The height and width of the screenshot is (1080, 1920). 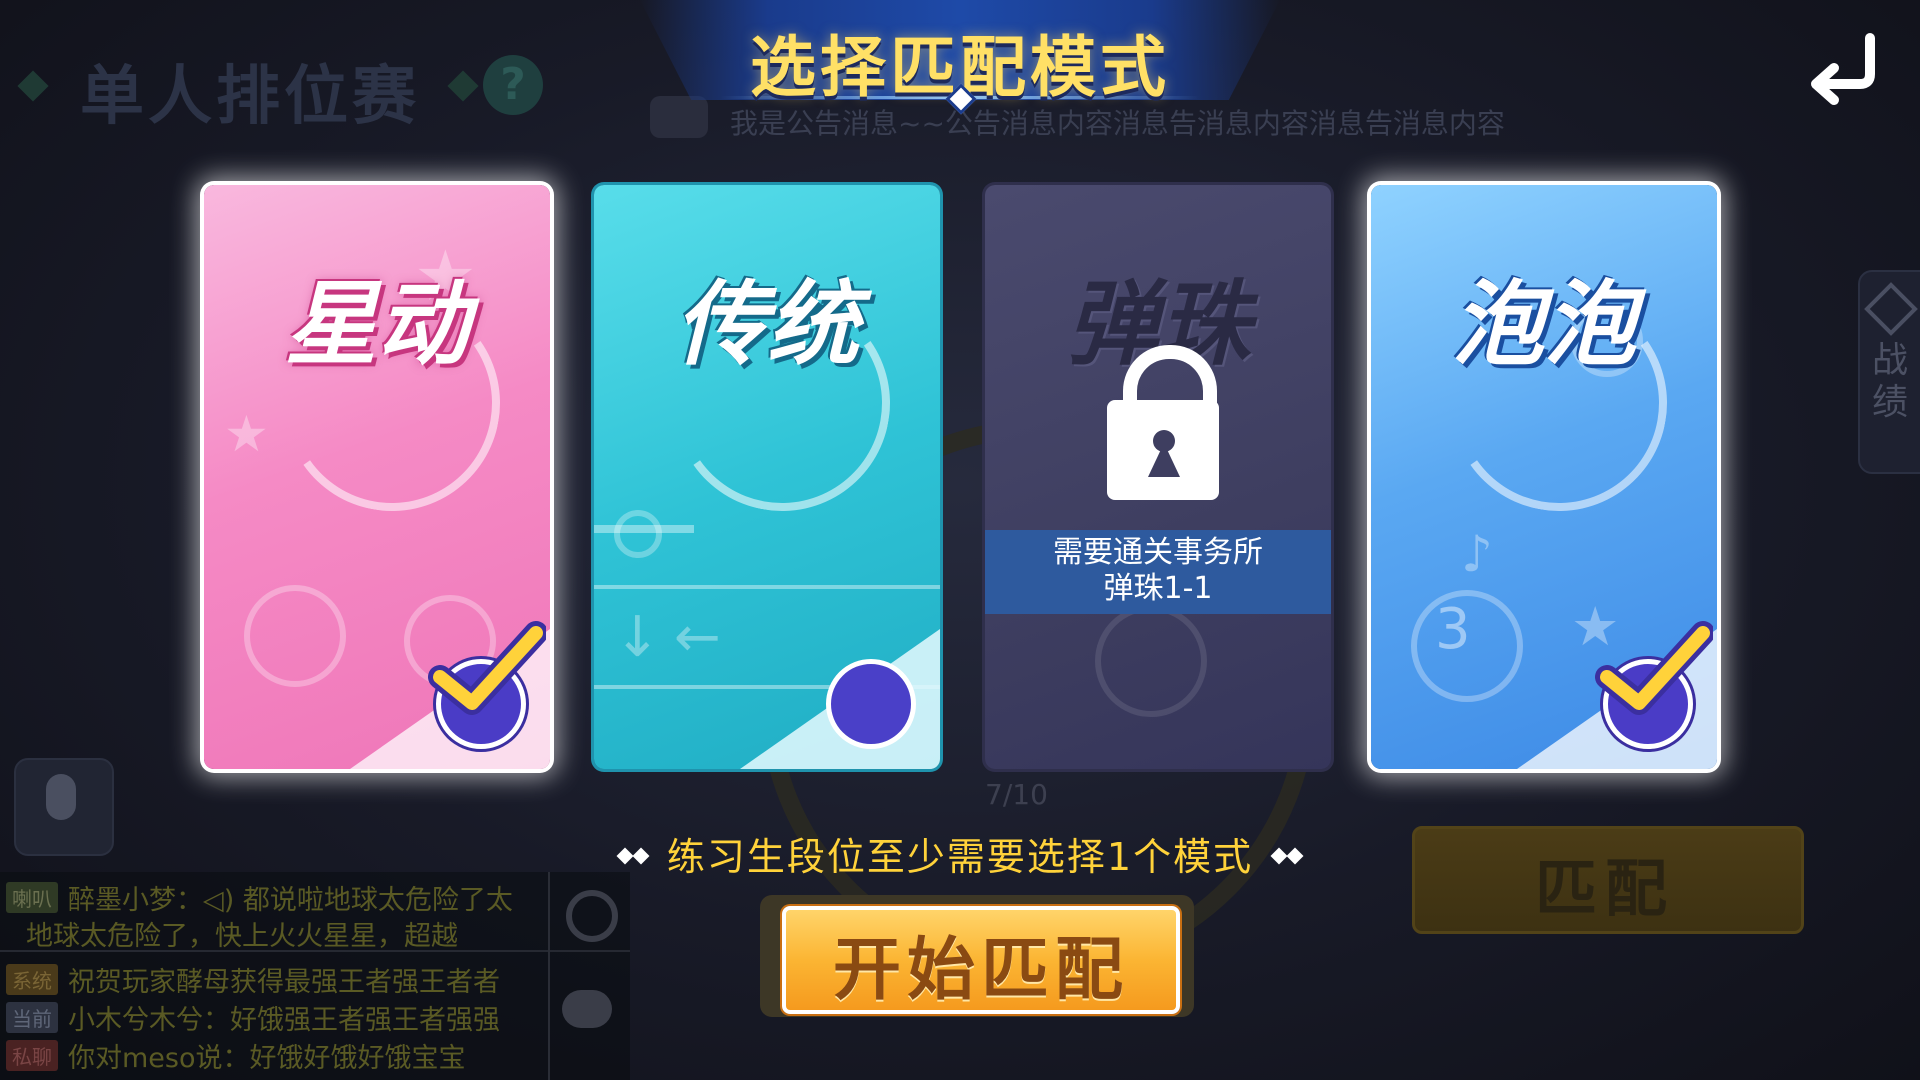 I want to click on chat-line: 喇叭 醉墨小梦：◁) 都说啦地球太危险了太, so click(x=259, y=897).